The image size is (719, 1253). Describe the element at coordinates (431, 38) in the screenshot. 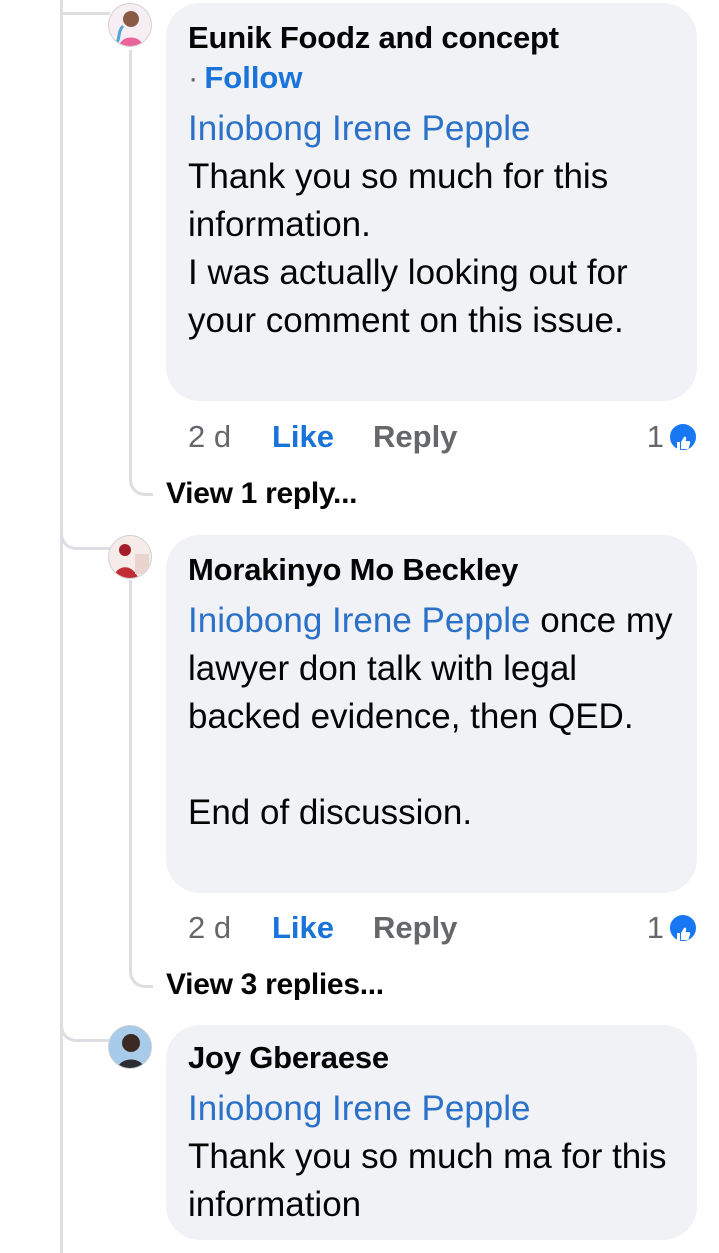

I see `comment-author: Eunik Foodz and concept` at that location.